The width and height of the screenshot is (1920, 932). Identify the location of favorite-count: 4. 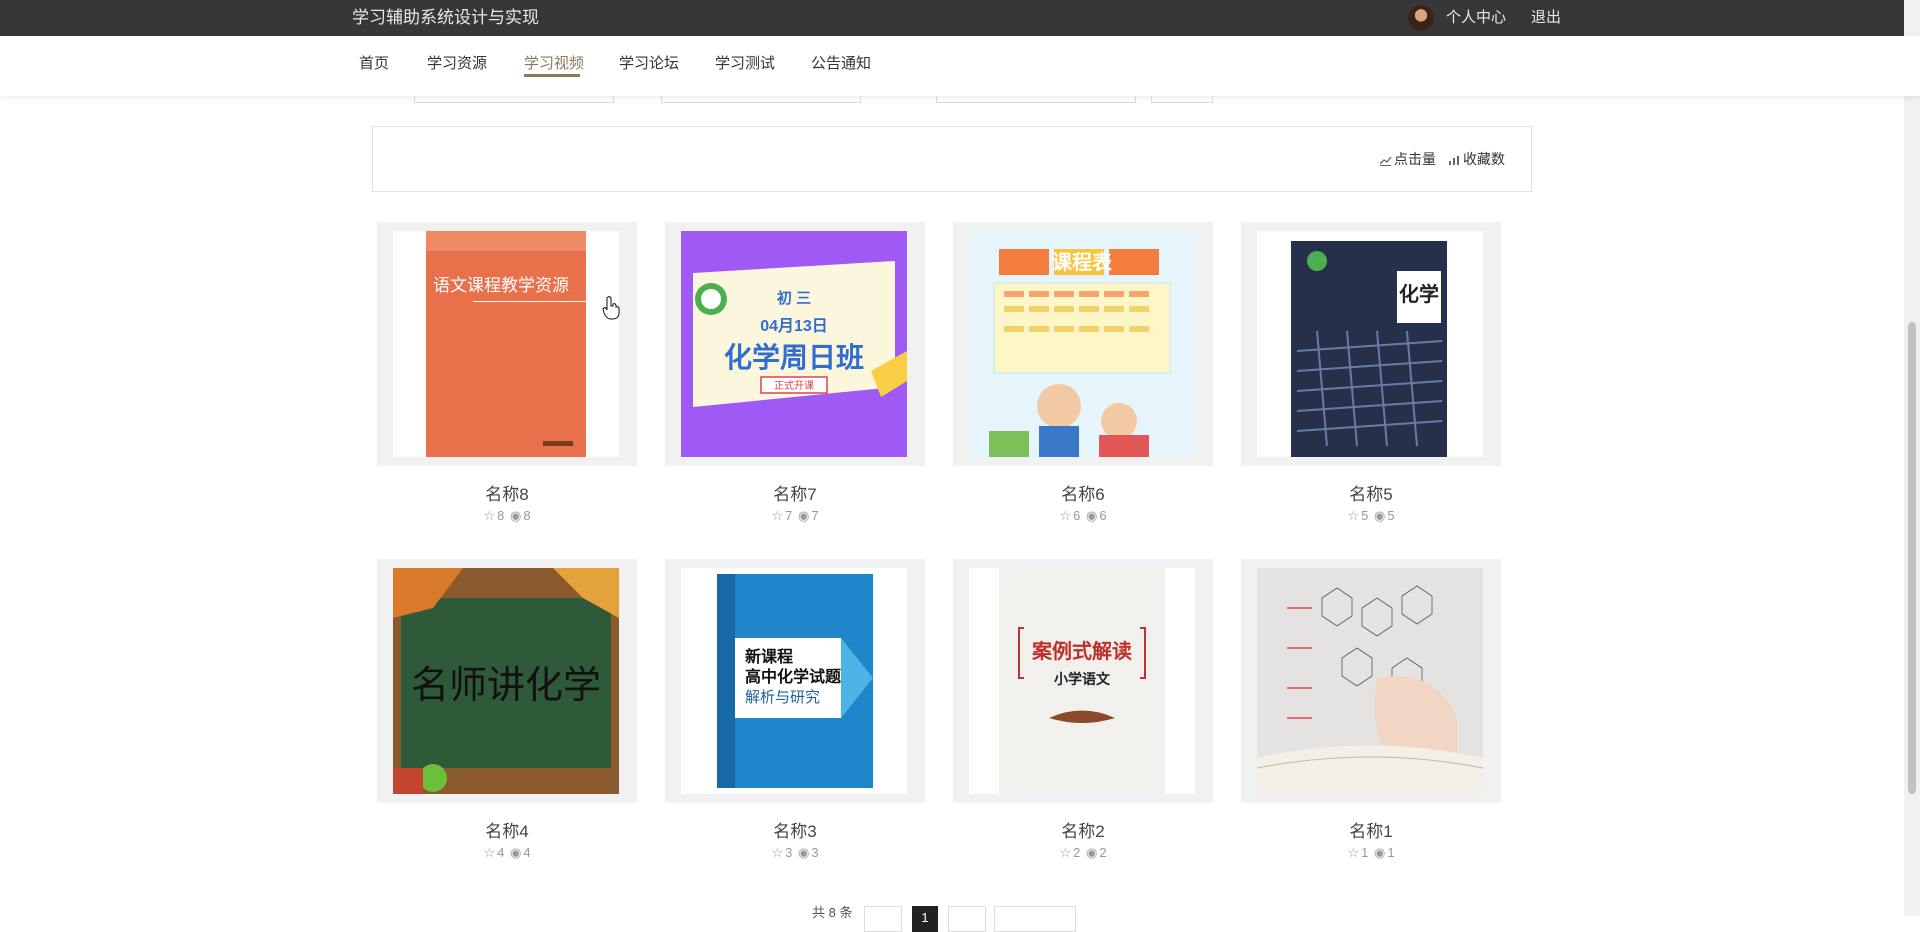
(501, 852).